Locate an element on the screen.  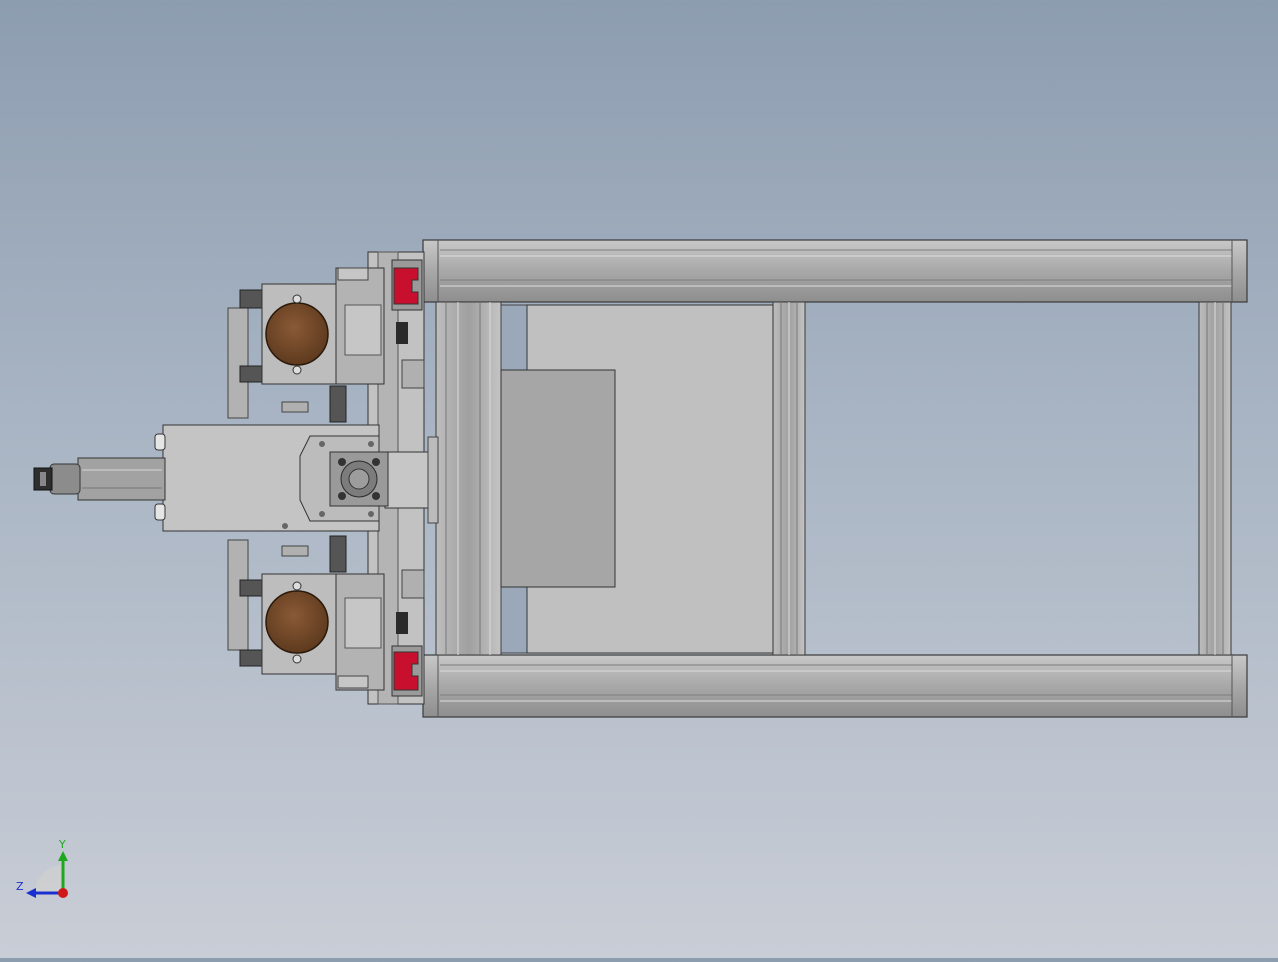
roller-module-bottom is located at coordinates (306, 613).